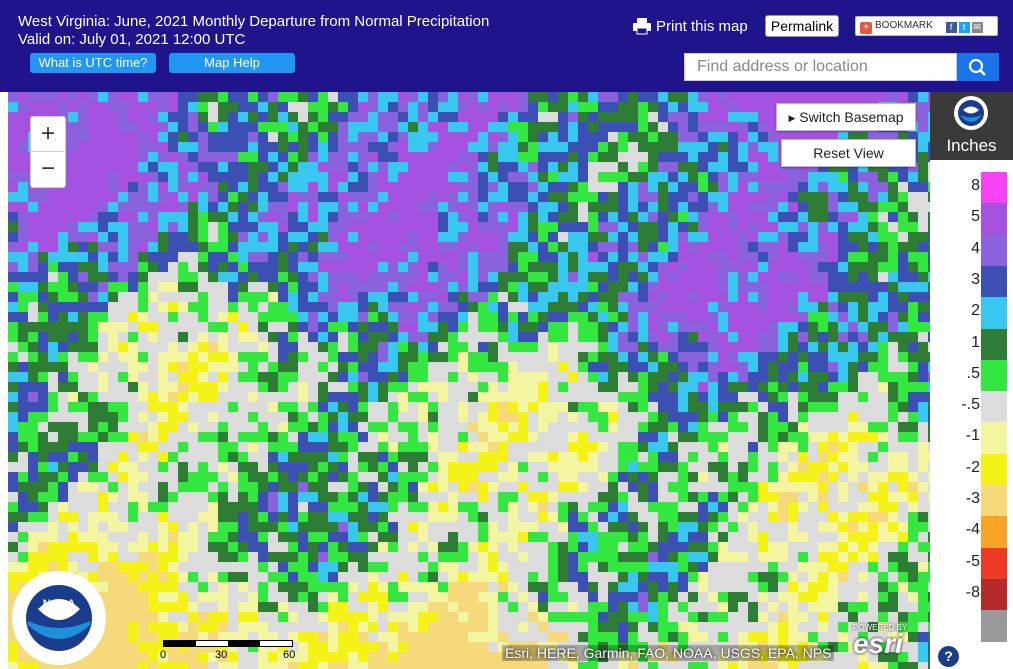 The image size is (1013, 669). I want to click on bookmark-label: BOOKMARK, so click(904, 25).